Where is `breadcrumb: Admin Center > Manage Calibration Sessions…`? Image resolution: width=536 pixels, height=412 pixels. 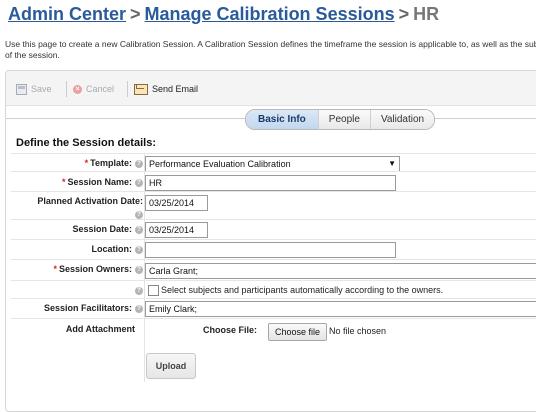 breadcrumb: Admin Center > Manage Calibration Sessions… is located at coordinates (223, 14).